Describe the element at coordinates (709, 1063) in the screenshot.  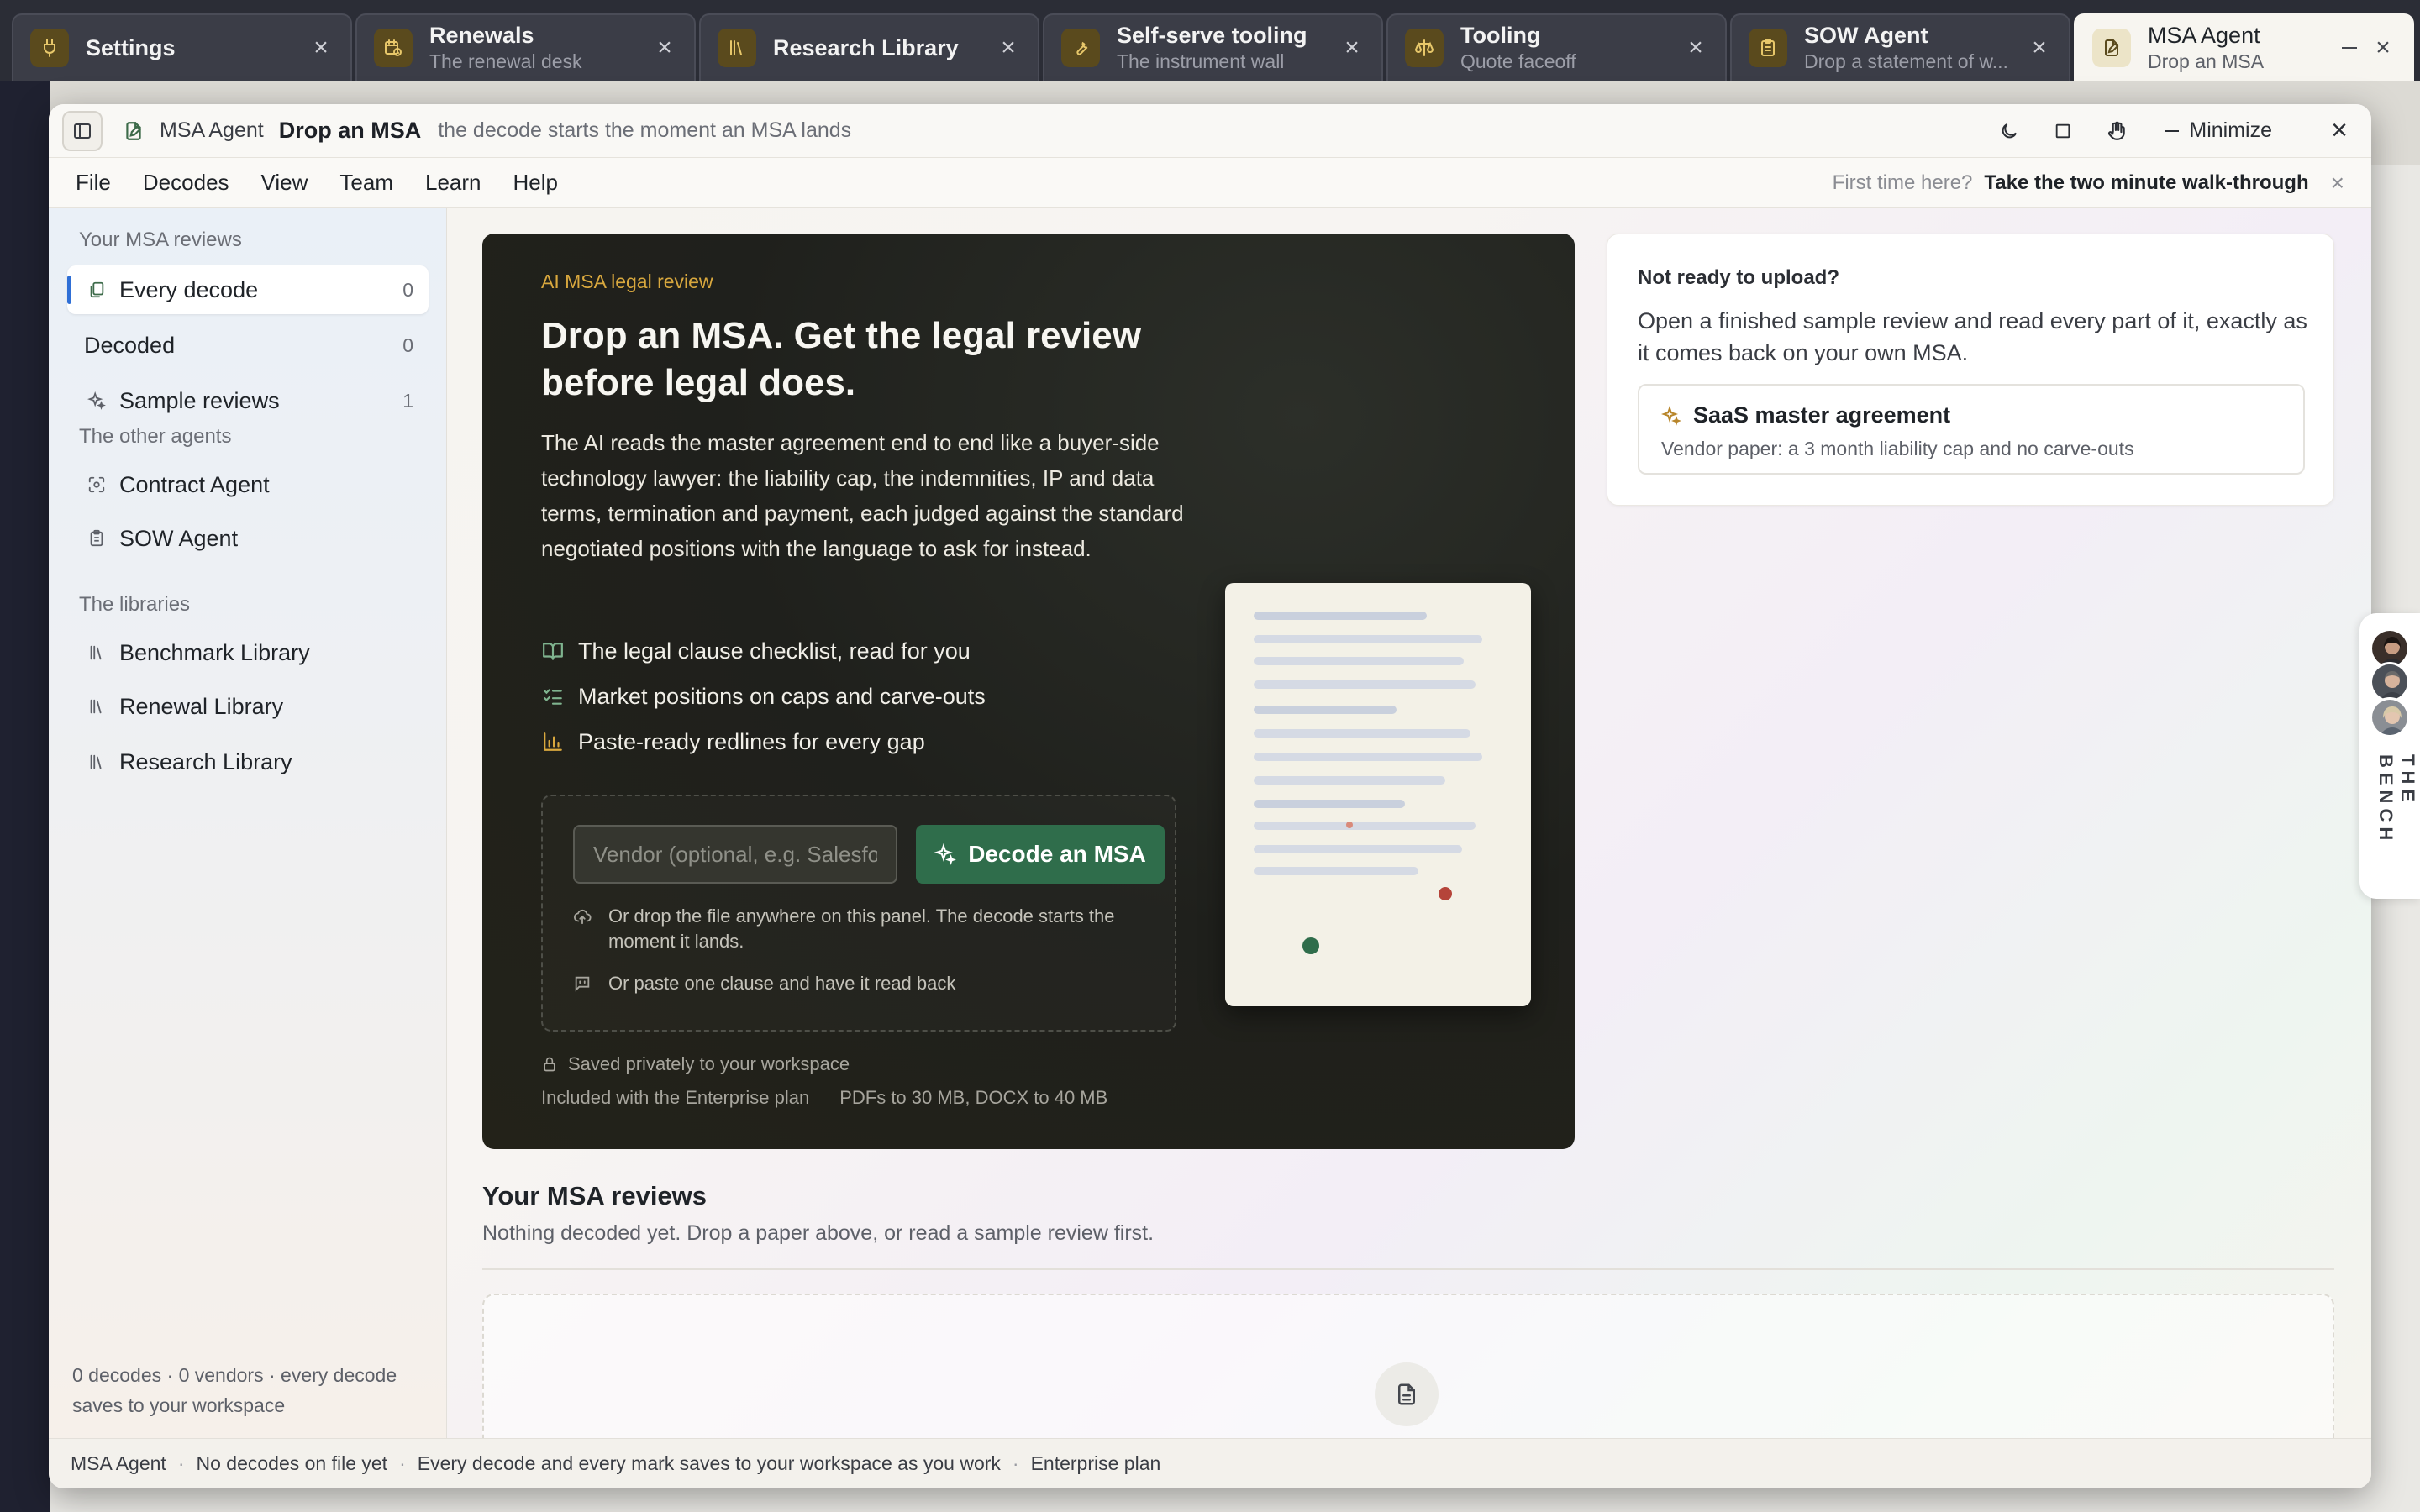
I see `saved-privately-text: Saved privately to your workspace` at that location.